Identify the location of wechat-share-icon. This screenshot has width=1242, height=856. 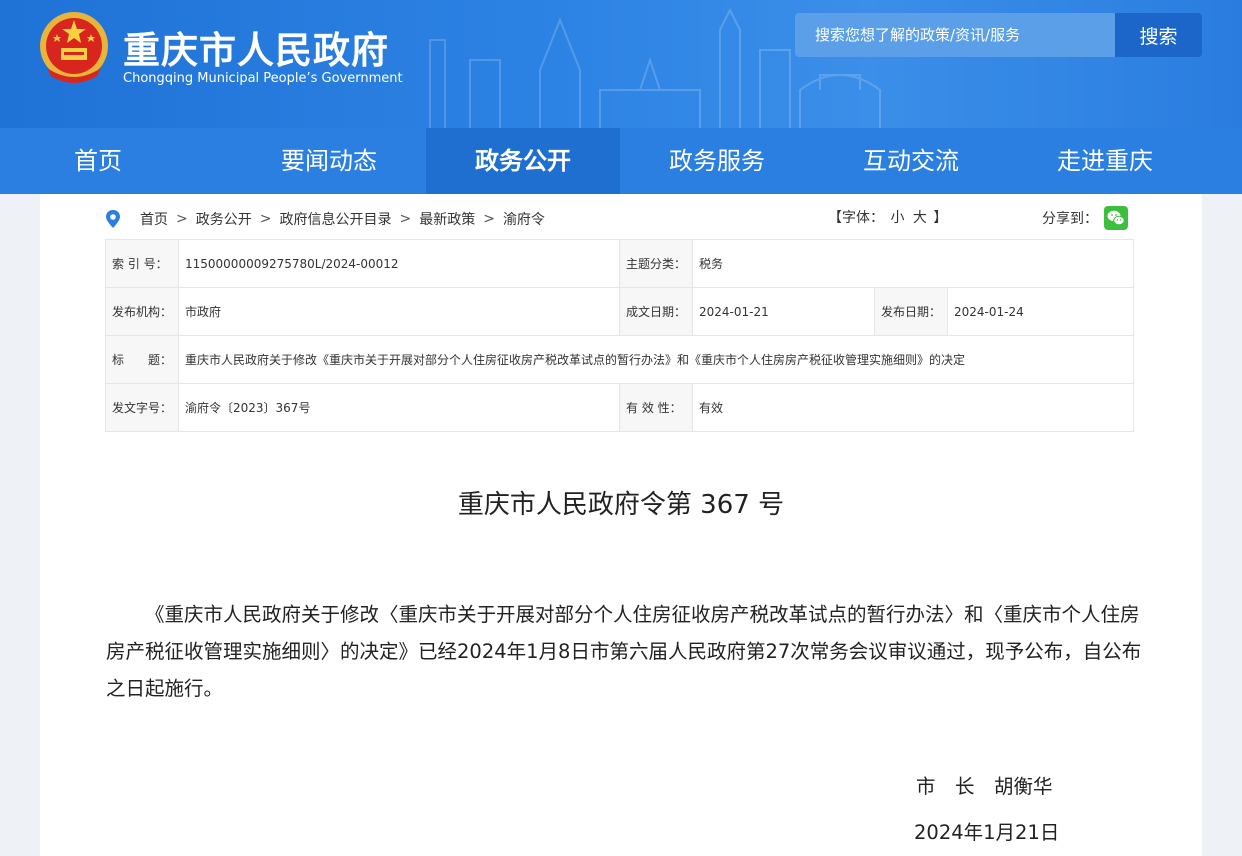
(1116, 218).